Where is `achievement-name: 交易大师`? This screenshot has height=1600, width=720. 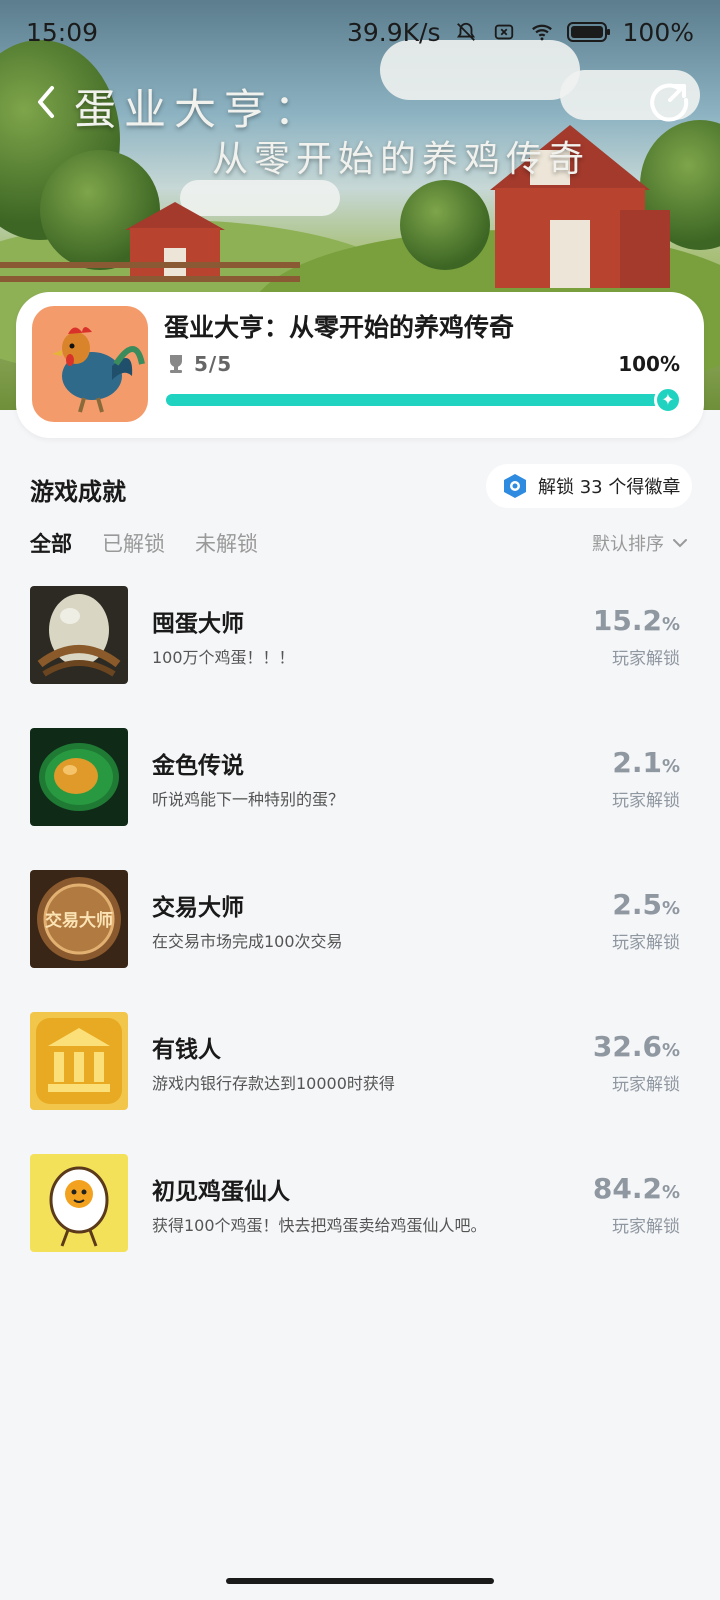 achievement-name: 交易大师 is located at coordinates (198, 908).